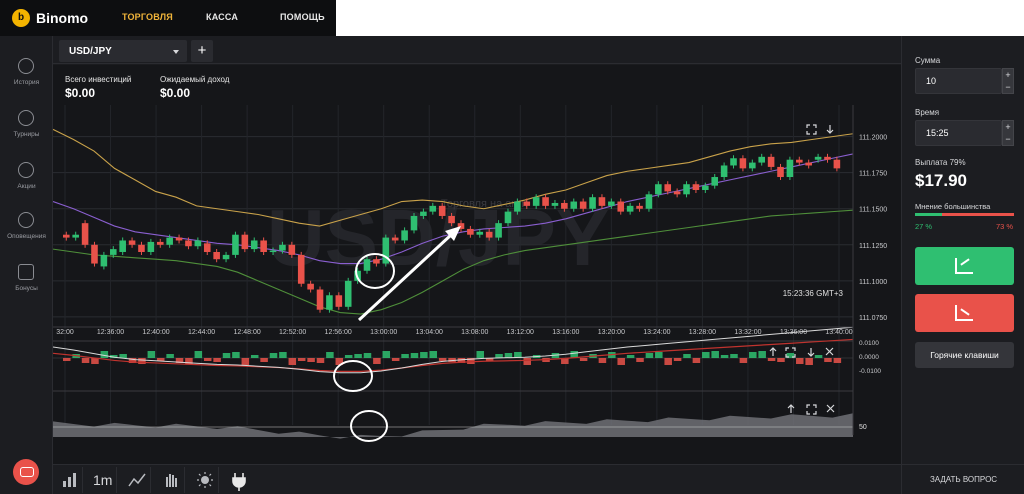 The width and height of the screenshot is (1024, 494). What do you see at coordinates (147, 17) in the screenshot?
I see `nav-trading: ТОРГОВЛЯ` at bounding box center [147, 17].